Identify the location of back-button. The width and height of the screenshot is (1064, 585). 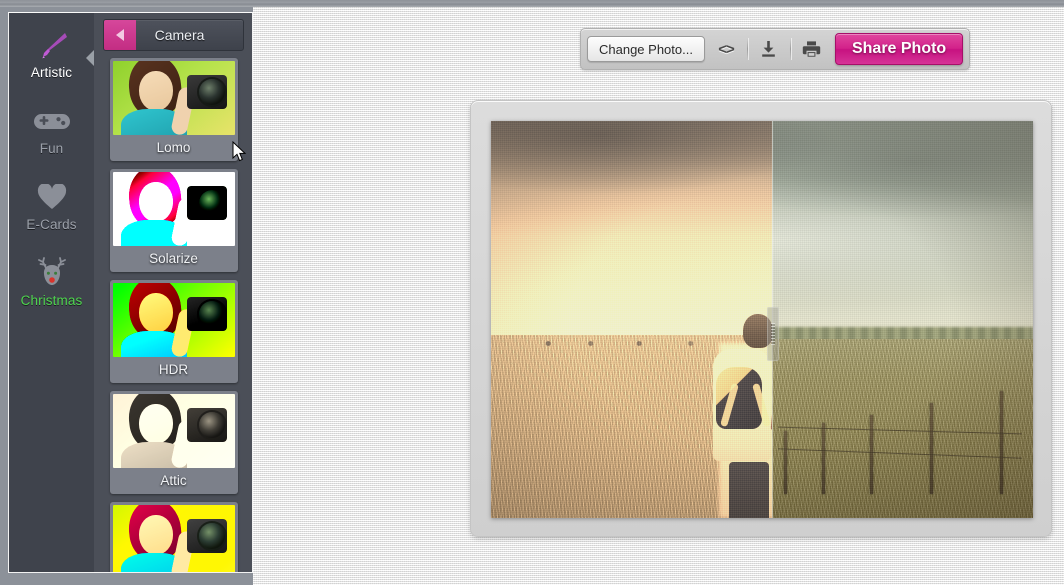
(120, 35).